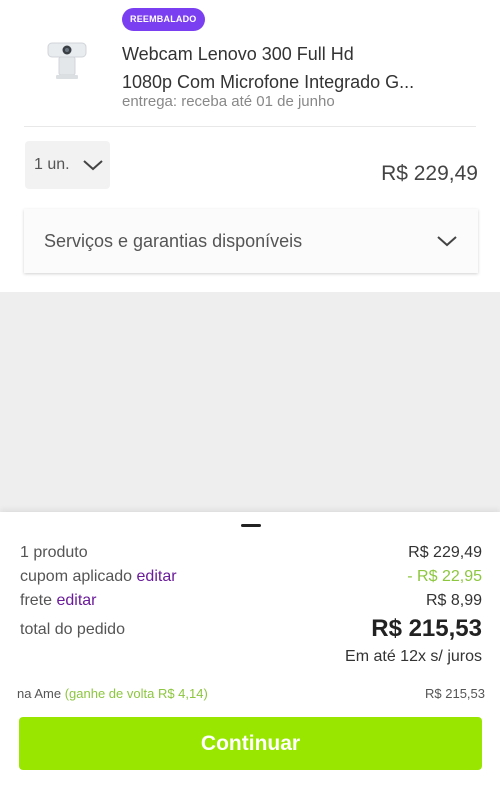  I want to click on total-label: total do pedido, so click(72, 629).